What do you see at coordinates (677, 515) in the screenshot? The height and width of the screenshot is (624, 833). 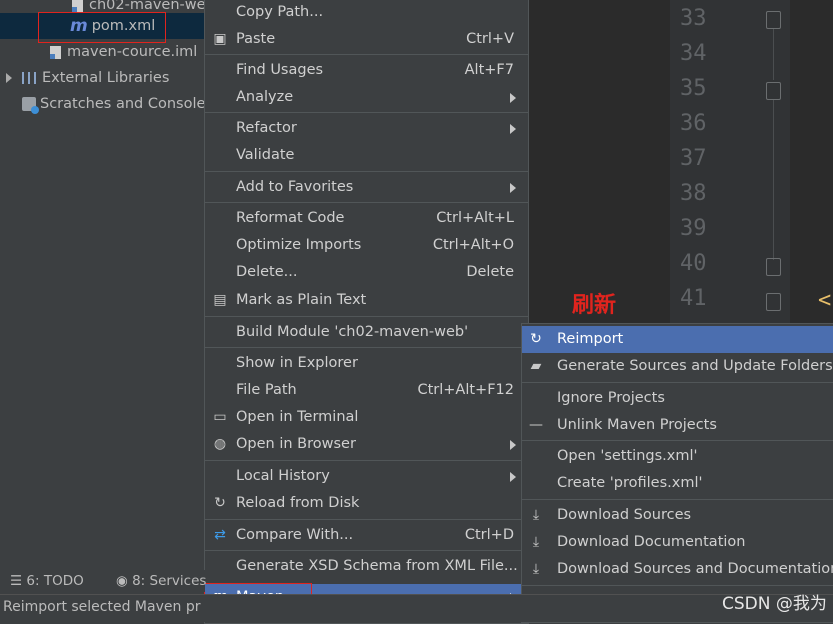 I see `menu-item-download-sources: ⤓ Download Sources` at bounding box center [677, 515].